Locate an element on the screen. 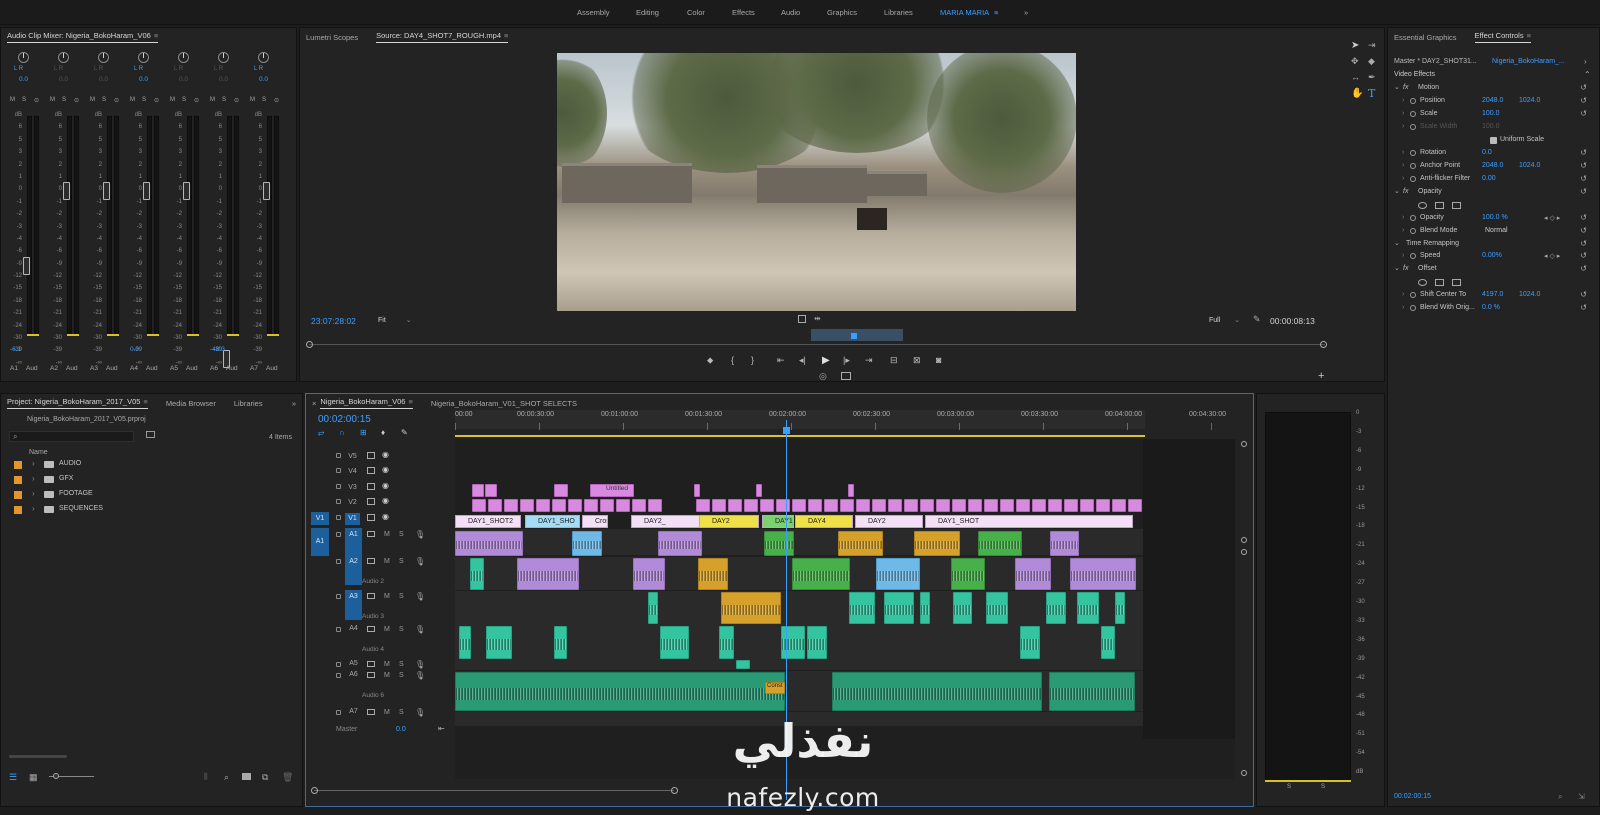 This screenshot has height=815, width=1600. effect-row: › Opacity 100.0 % ◂ ◇ ▸ ↺ is located at coordinates (1493, 219).